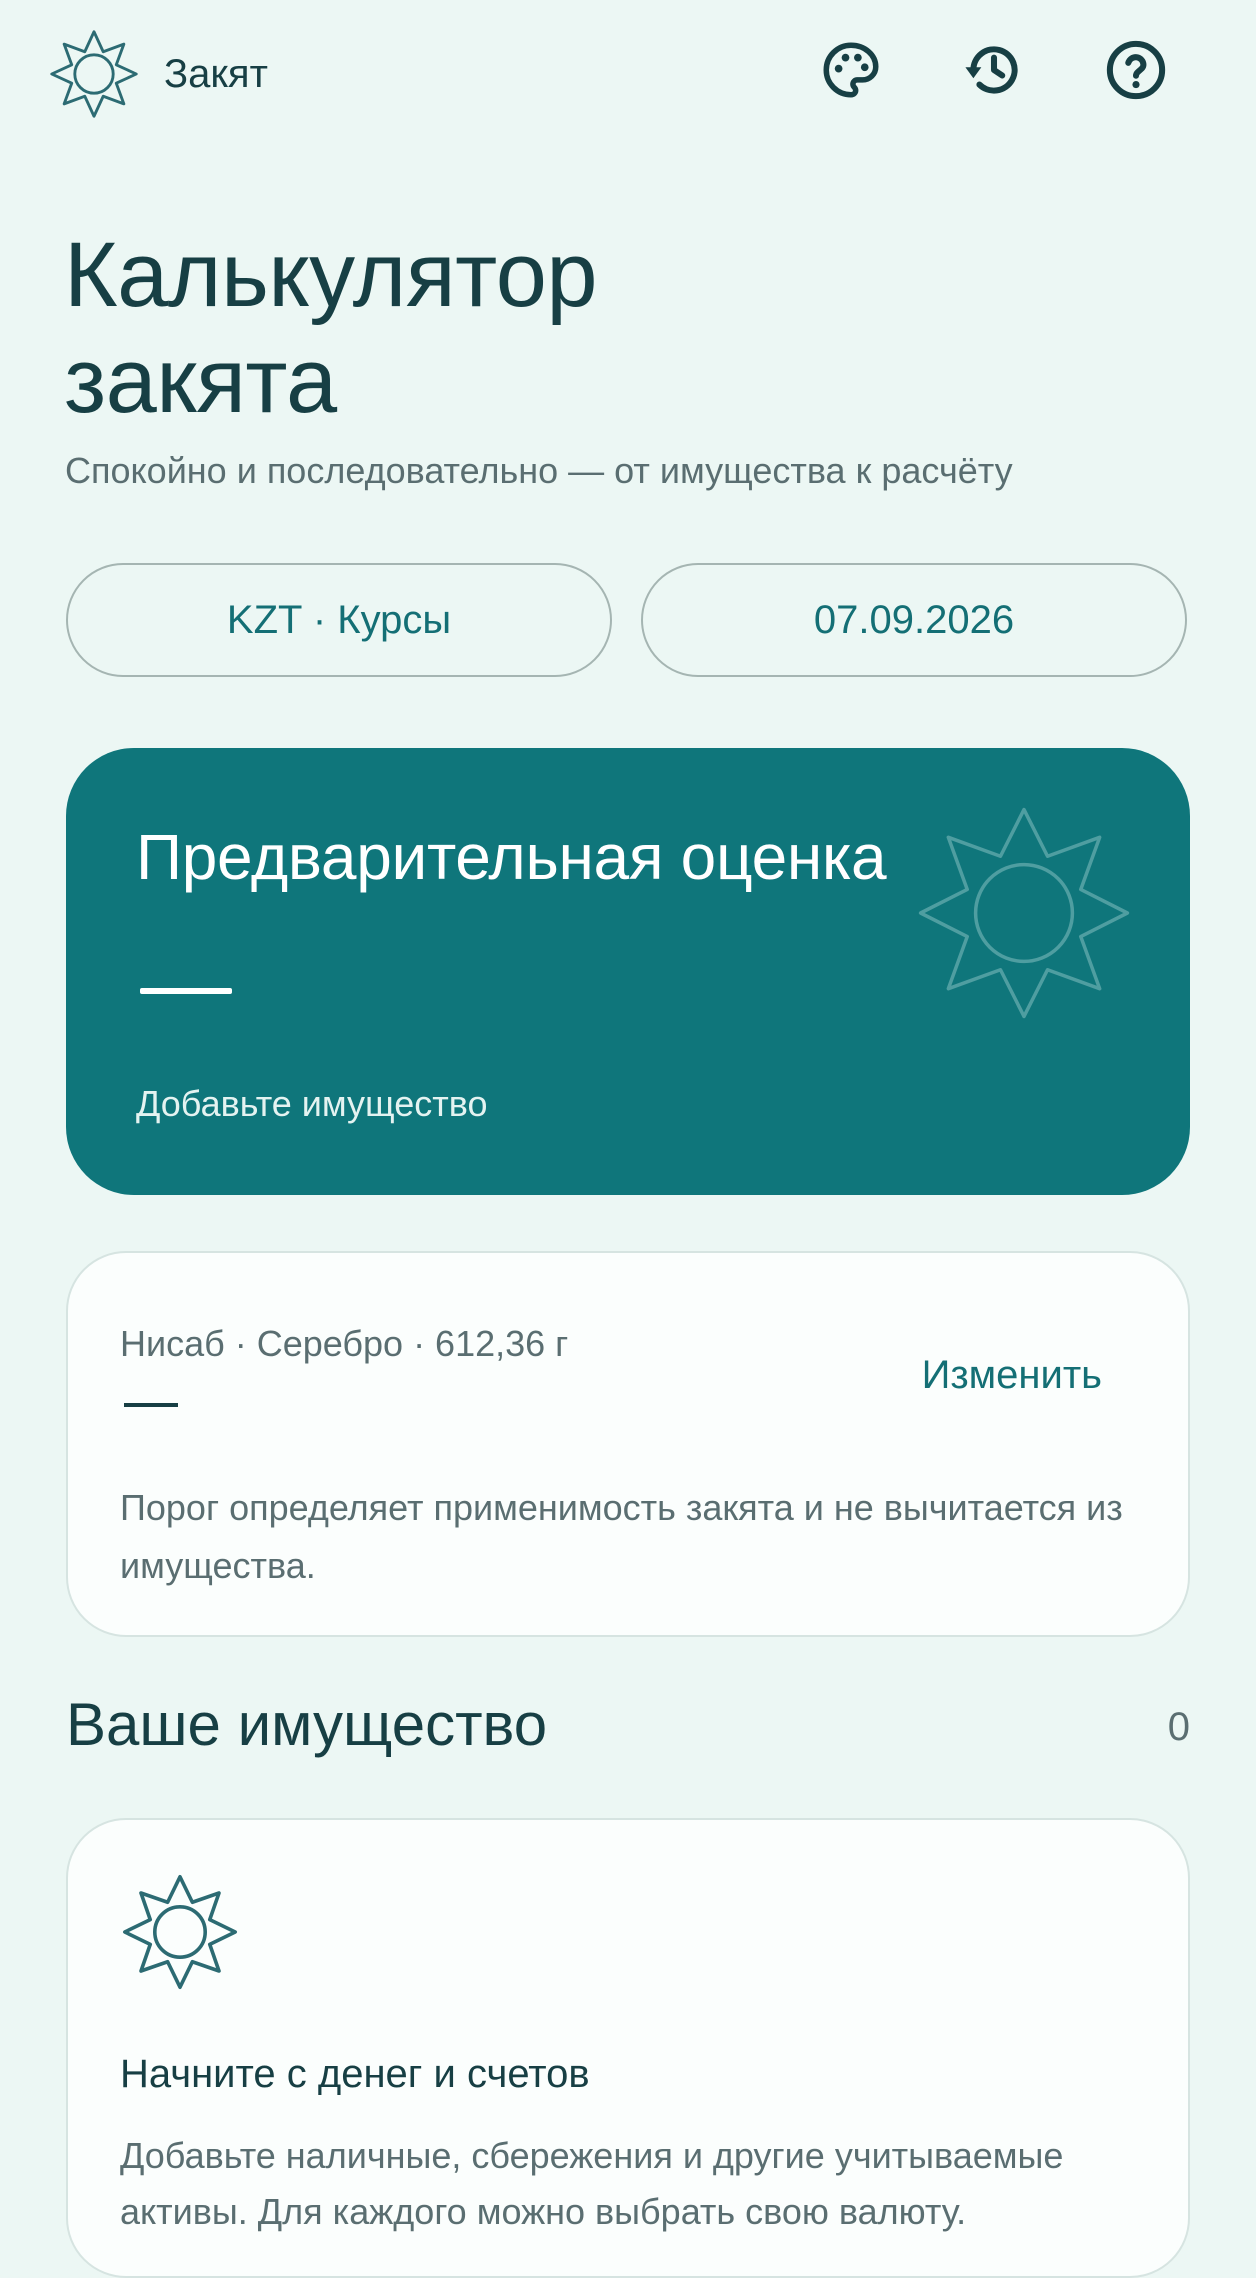 The image size is (1256, 2278). I want to click on estimate-value-placeholder, so click(186, 991).